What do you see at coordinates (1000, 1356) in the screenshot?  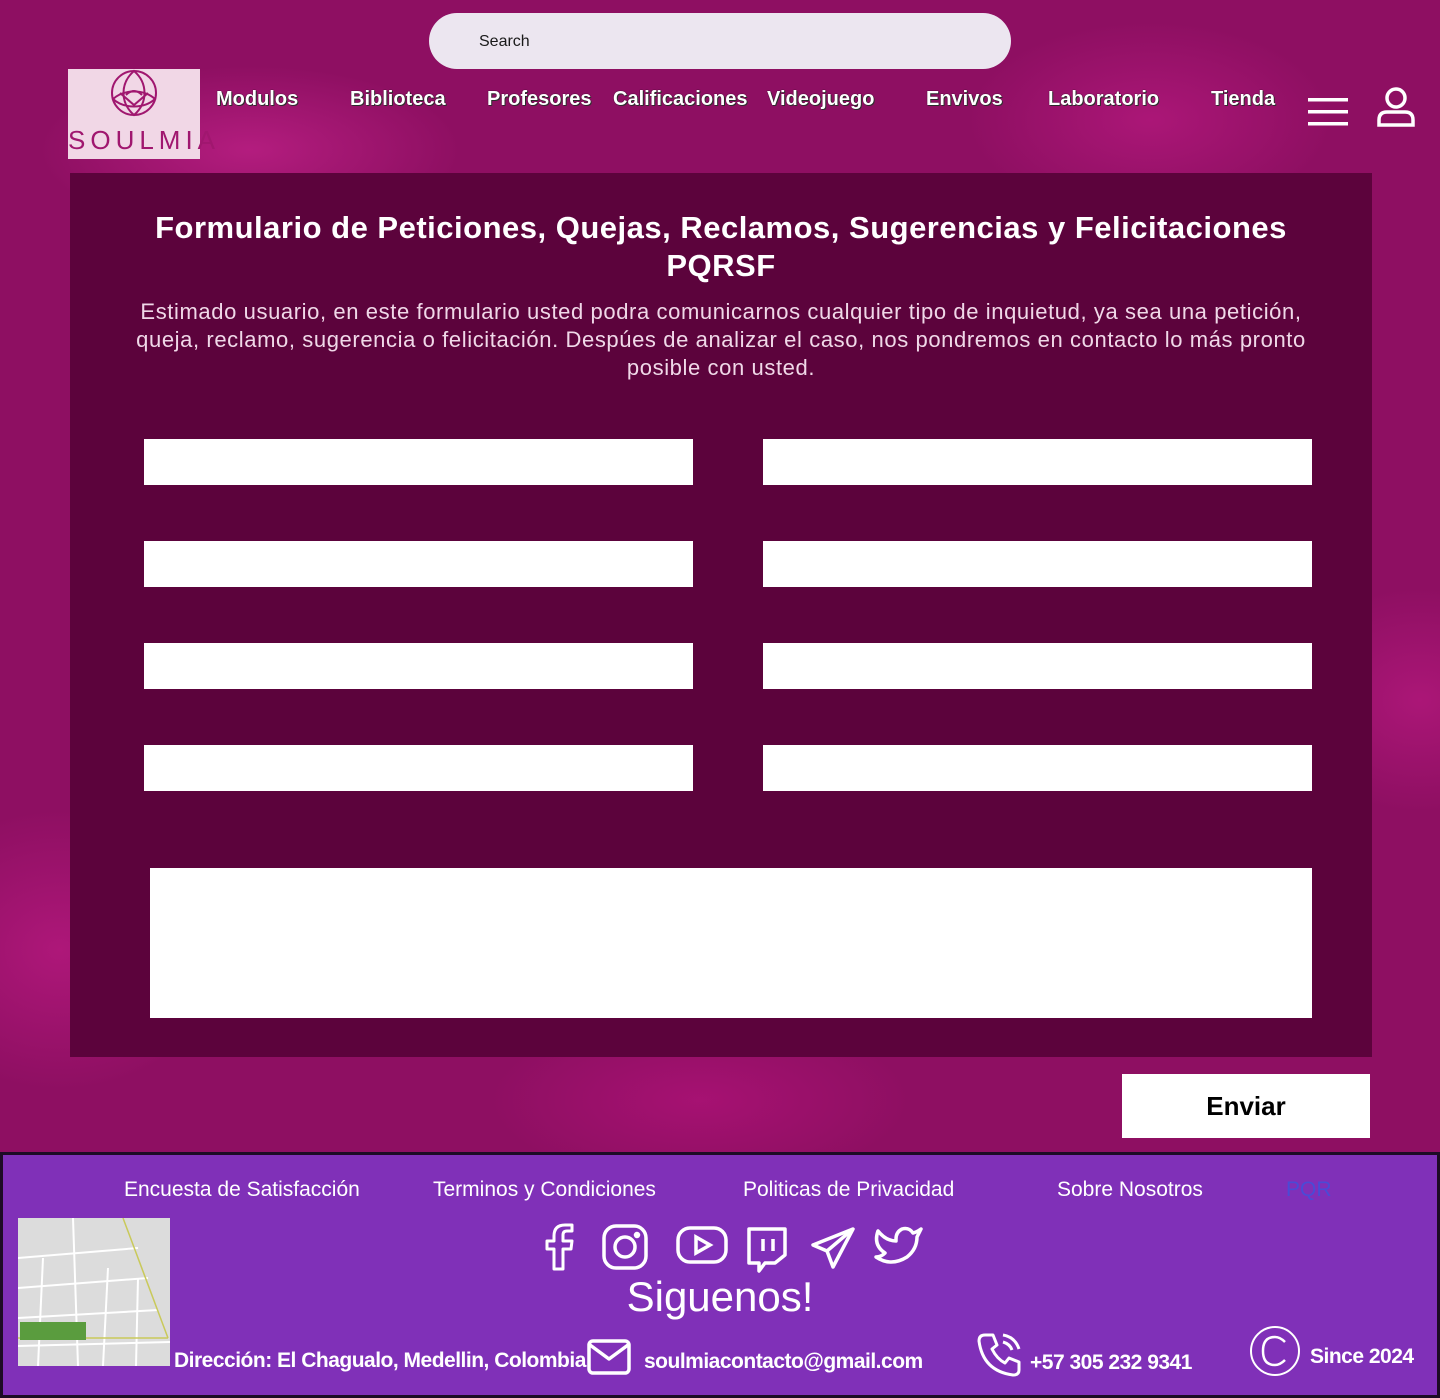 I see `phone-icon` at bounding box center [1000, 1356].